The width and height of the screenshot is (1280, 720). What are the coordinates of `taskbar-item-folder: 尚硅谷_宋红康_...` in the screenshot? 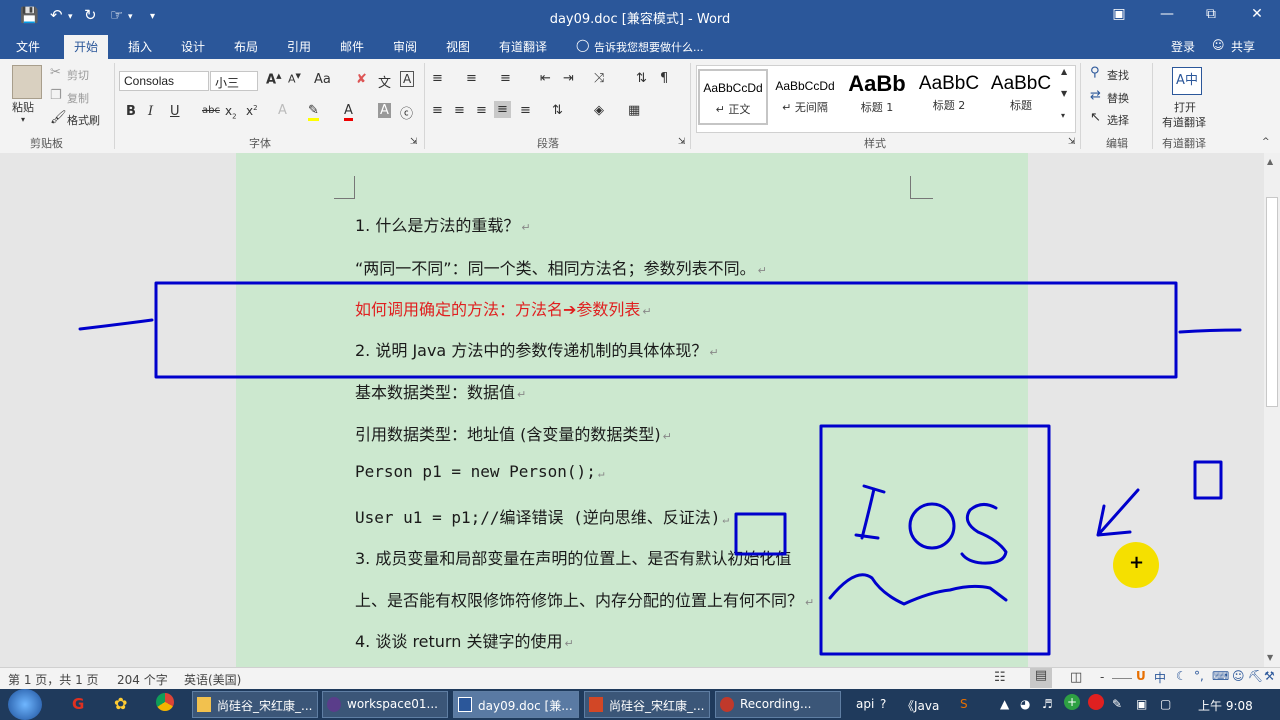 It's located at (255, 704).